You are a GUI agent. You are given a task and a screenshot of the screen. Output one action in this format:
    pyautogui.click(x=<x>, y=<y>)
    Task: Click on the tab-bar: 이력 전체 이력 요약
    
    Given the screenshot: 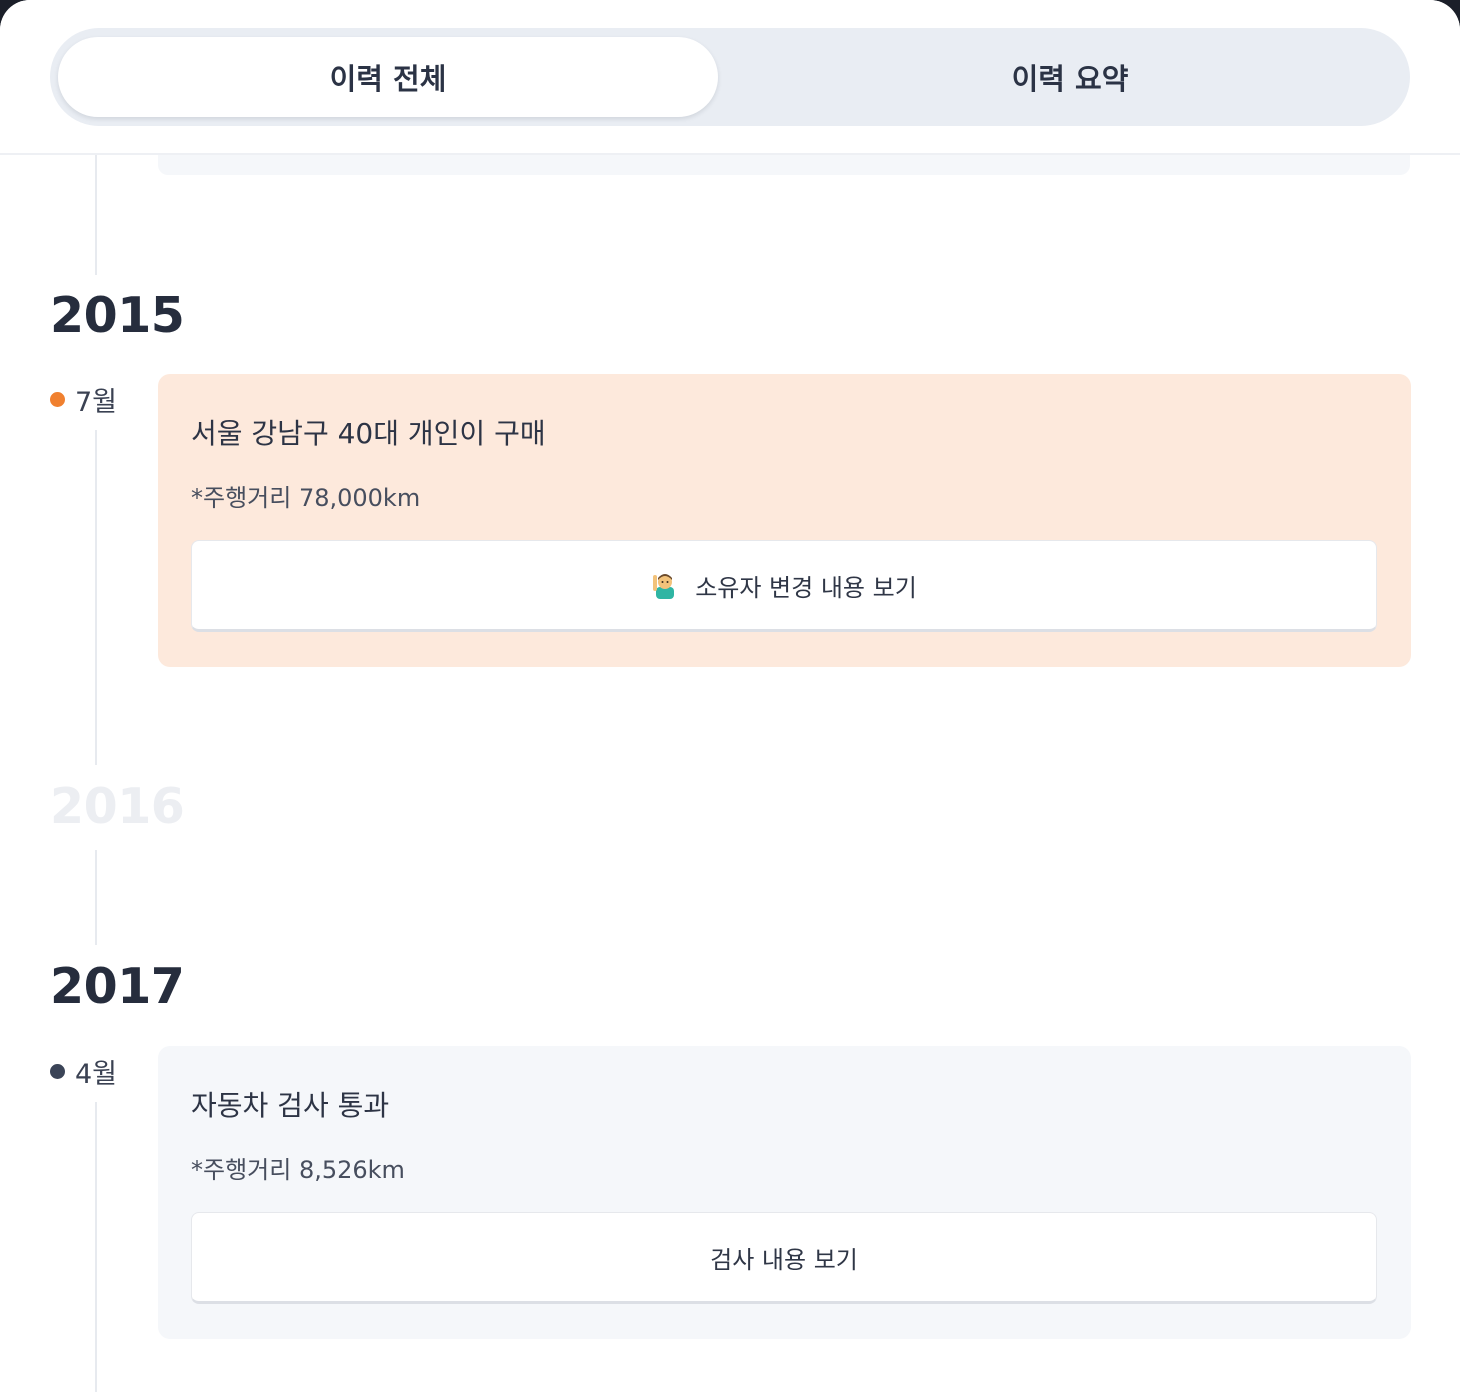 What is the action you would take?
    pyautogui.click(x=730, y=77)
    